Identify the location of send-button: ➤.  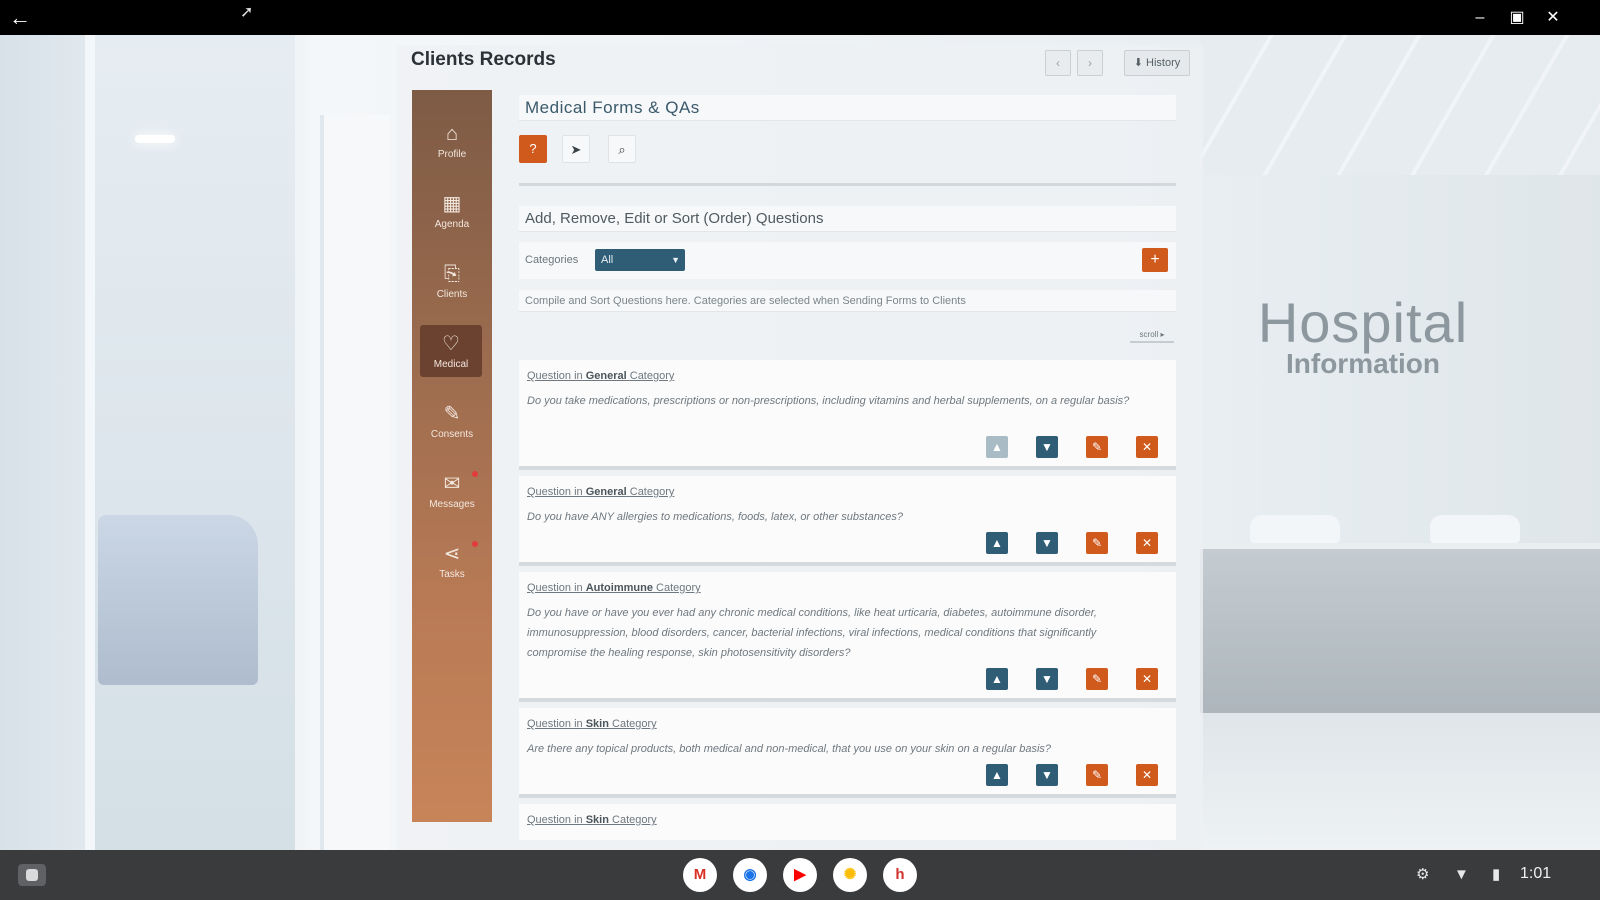
(576, 149).